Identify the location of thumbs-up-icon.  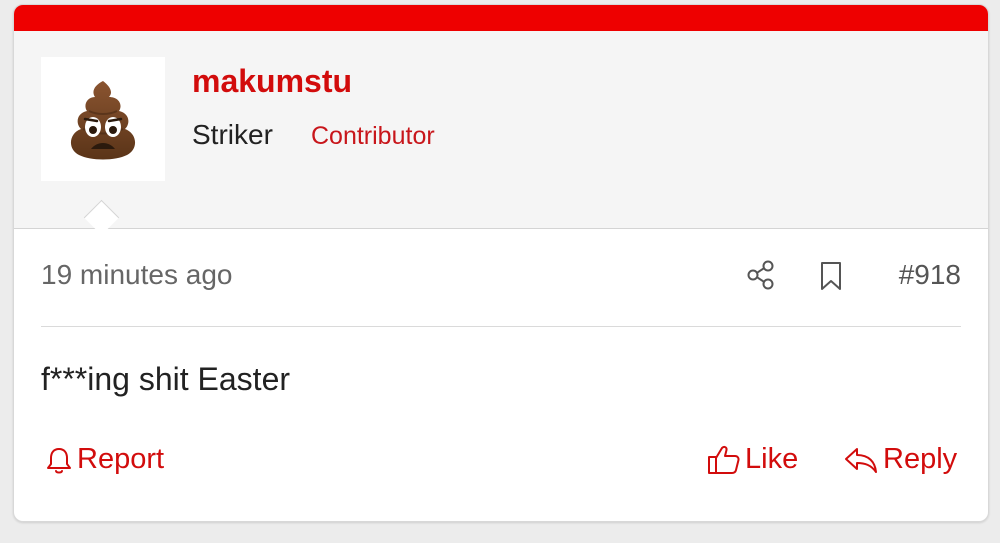
(724, 459).